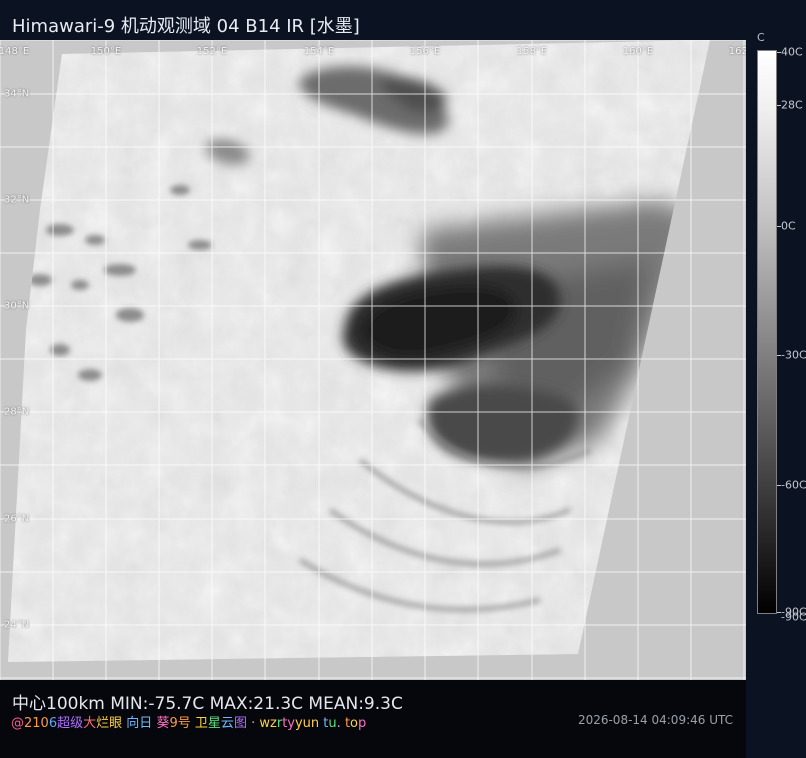  Describe the element at coordinates (307, 723) in the screenshot. I see `credit-segment: yun` at that location.